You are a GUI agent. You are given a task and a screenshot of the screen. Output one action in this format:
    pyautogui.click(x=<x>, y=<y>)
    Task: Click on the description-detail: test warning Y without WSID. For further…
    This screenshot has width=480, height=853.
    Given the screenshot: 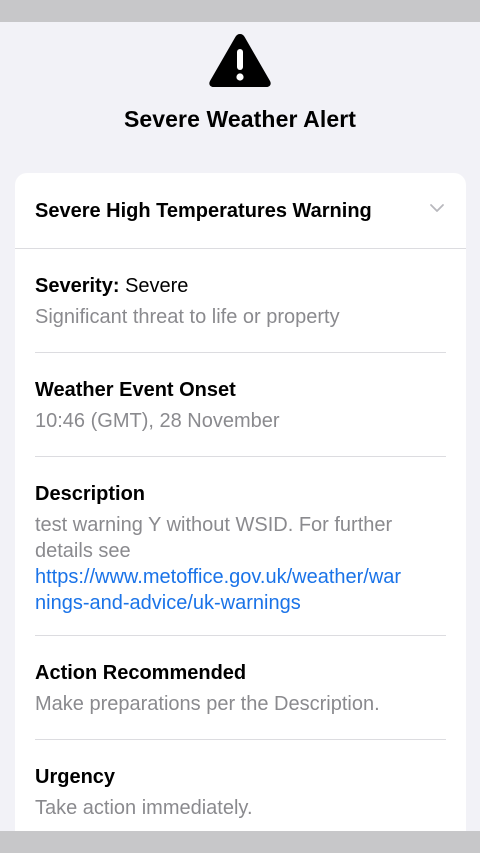 What is the action you would take?
    pyautogui.click(x=214, y=538)
    